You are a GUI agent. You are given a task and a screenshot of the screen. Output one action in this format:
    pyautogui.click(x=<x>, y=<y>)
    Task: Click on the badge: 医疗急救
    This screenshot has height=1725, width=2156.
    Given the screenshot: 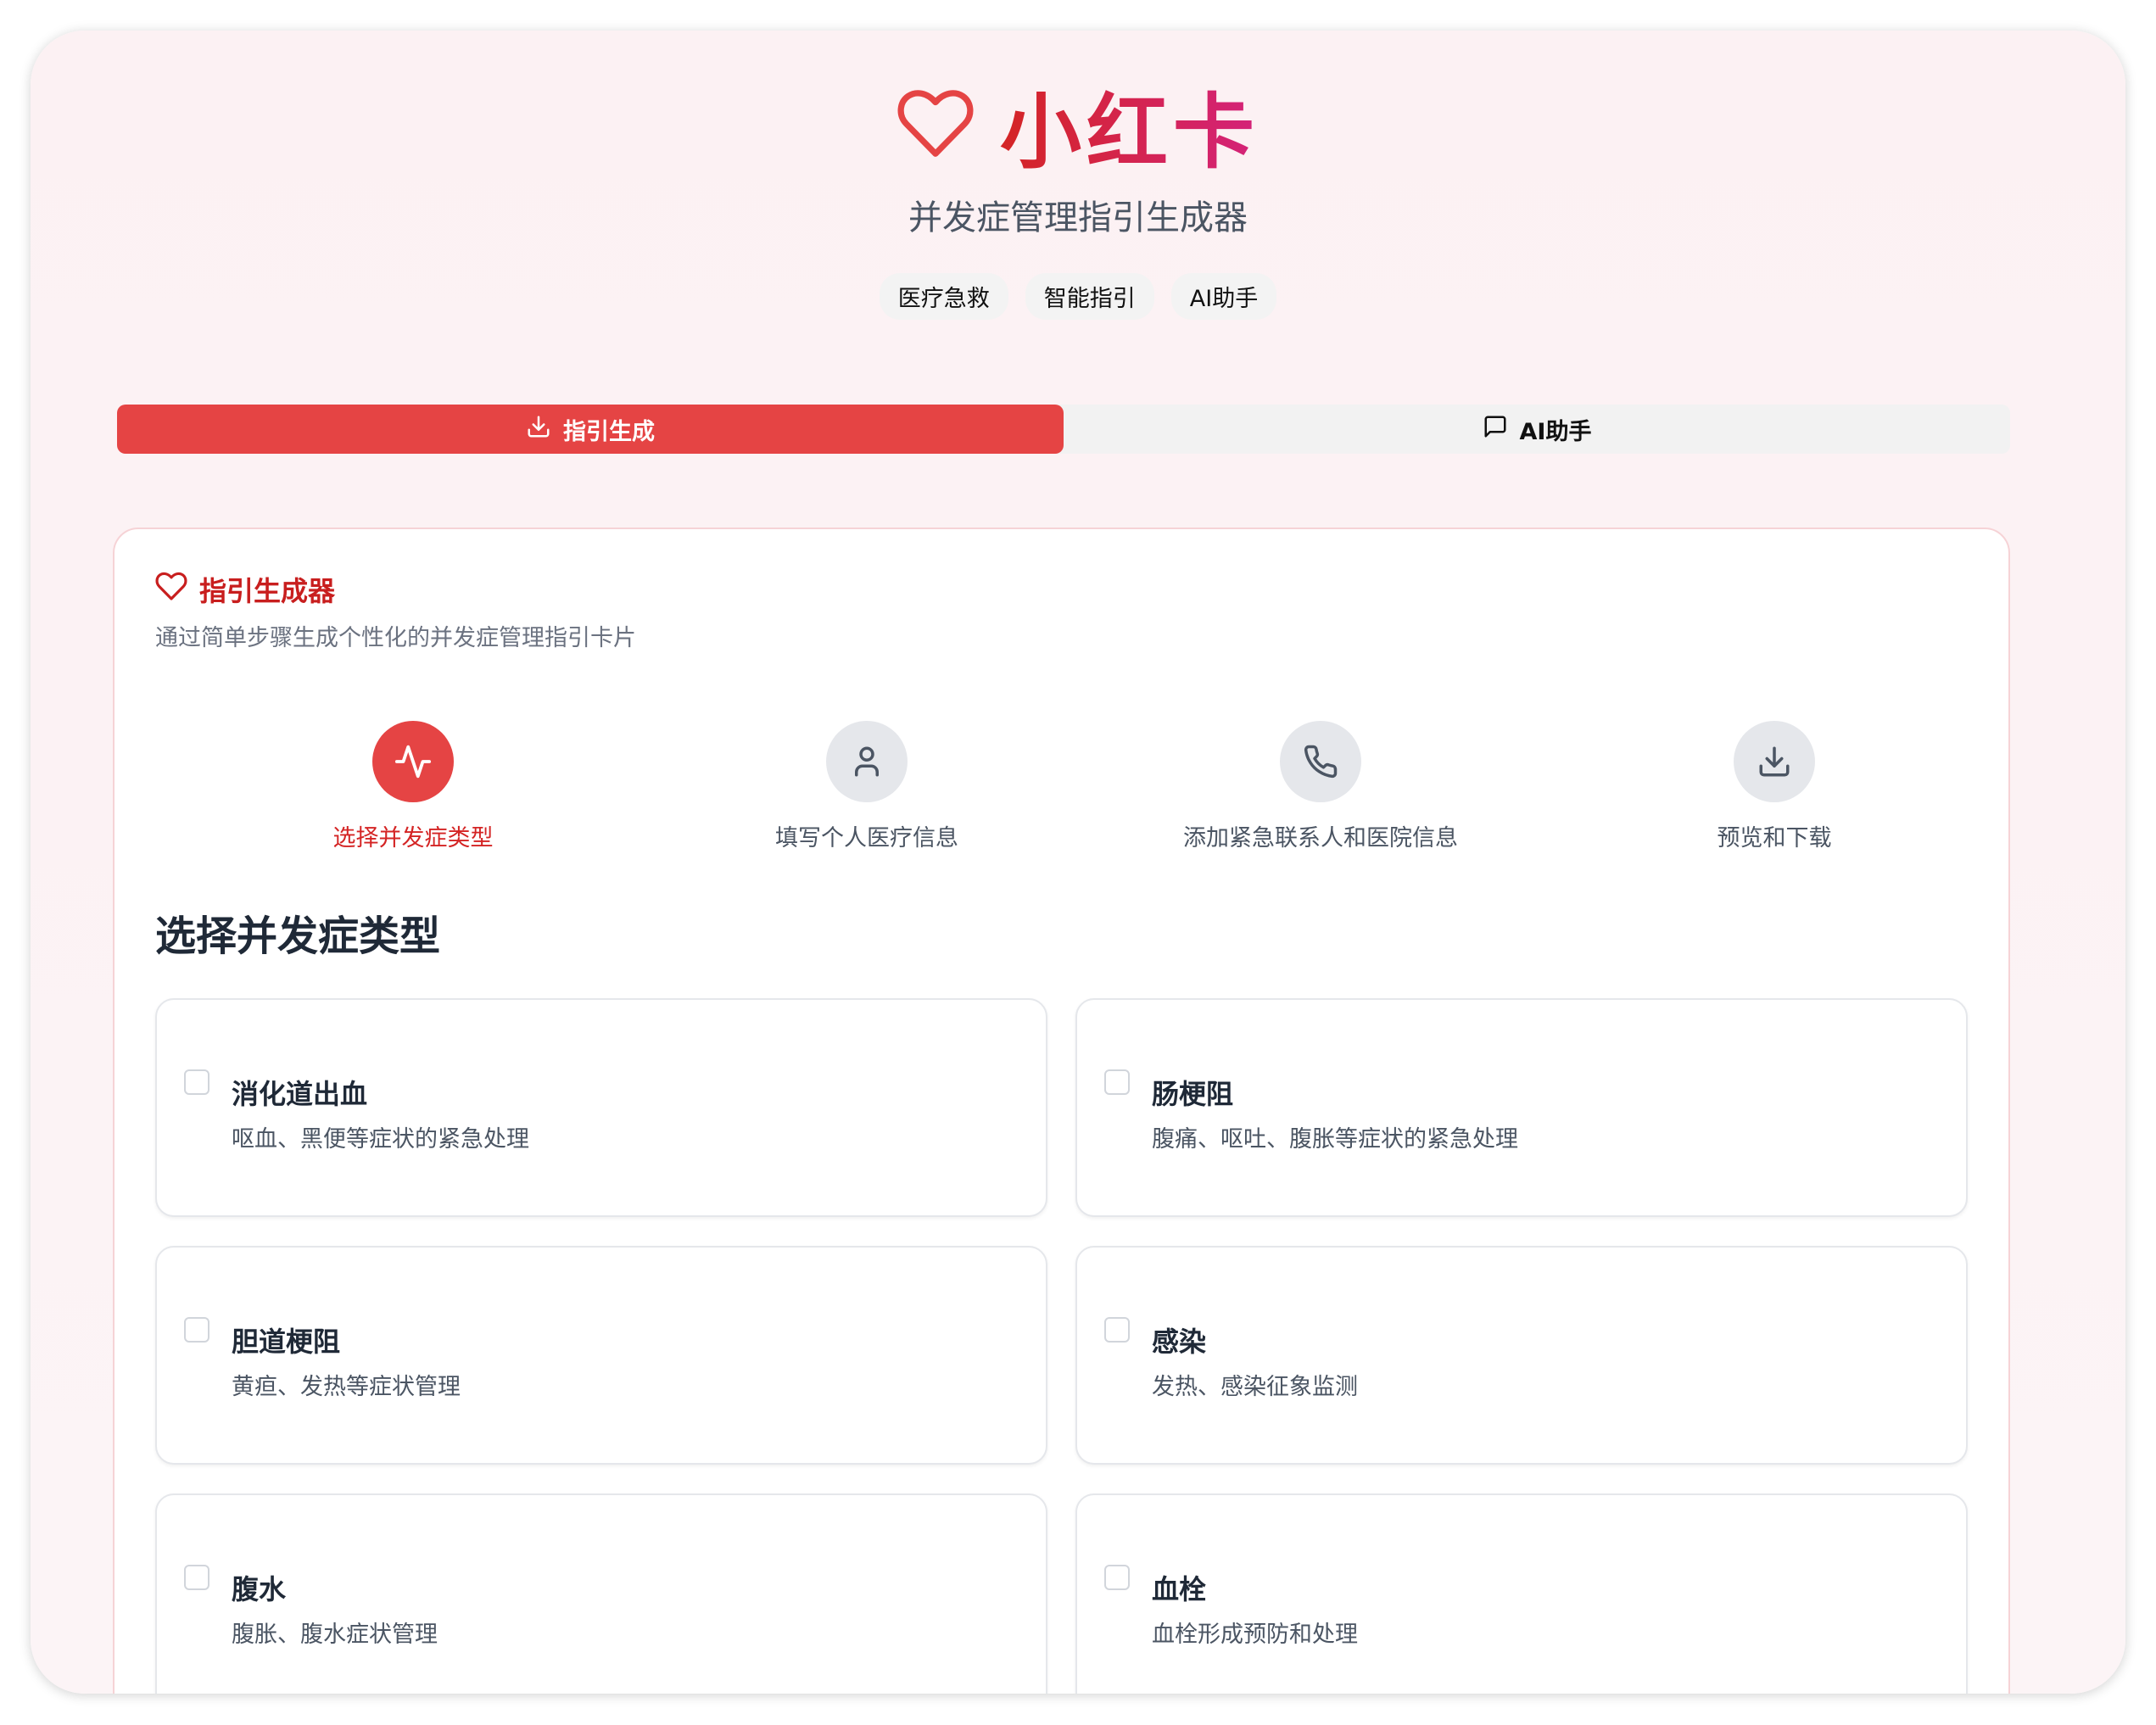 What is the action you would take?
    pyautogui.click(x=943, y=296)
    